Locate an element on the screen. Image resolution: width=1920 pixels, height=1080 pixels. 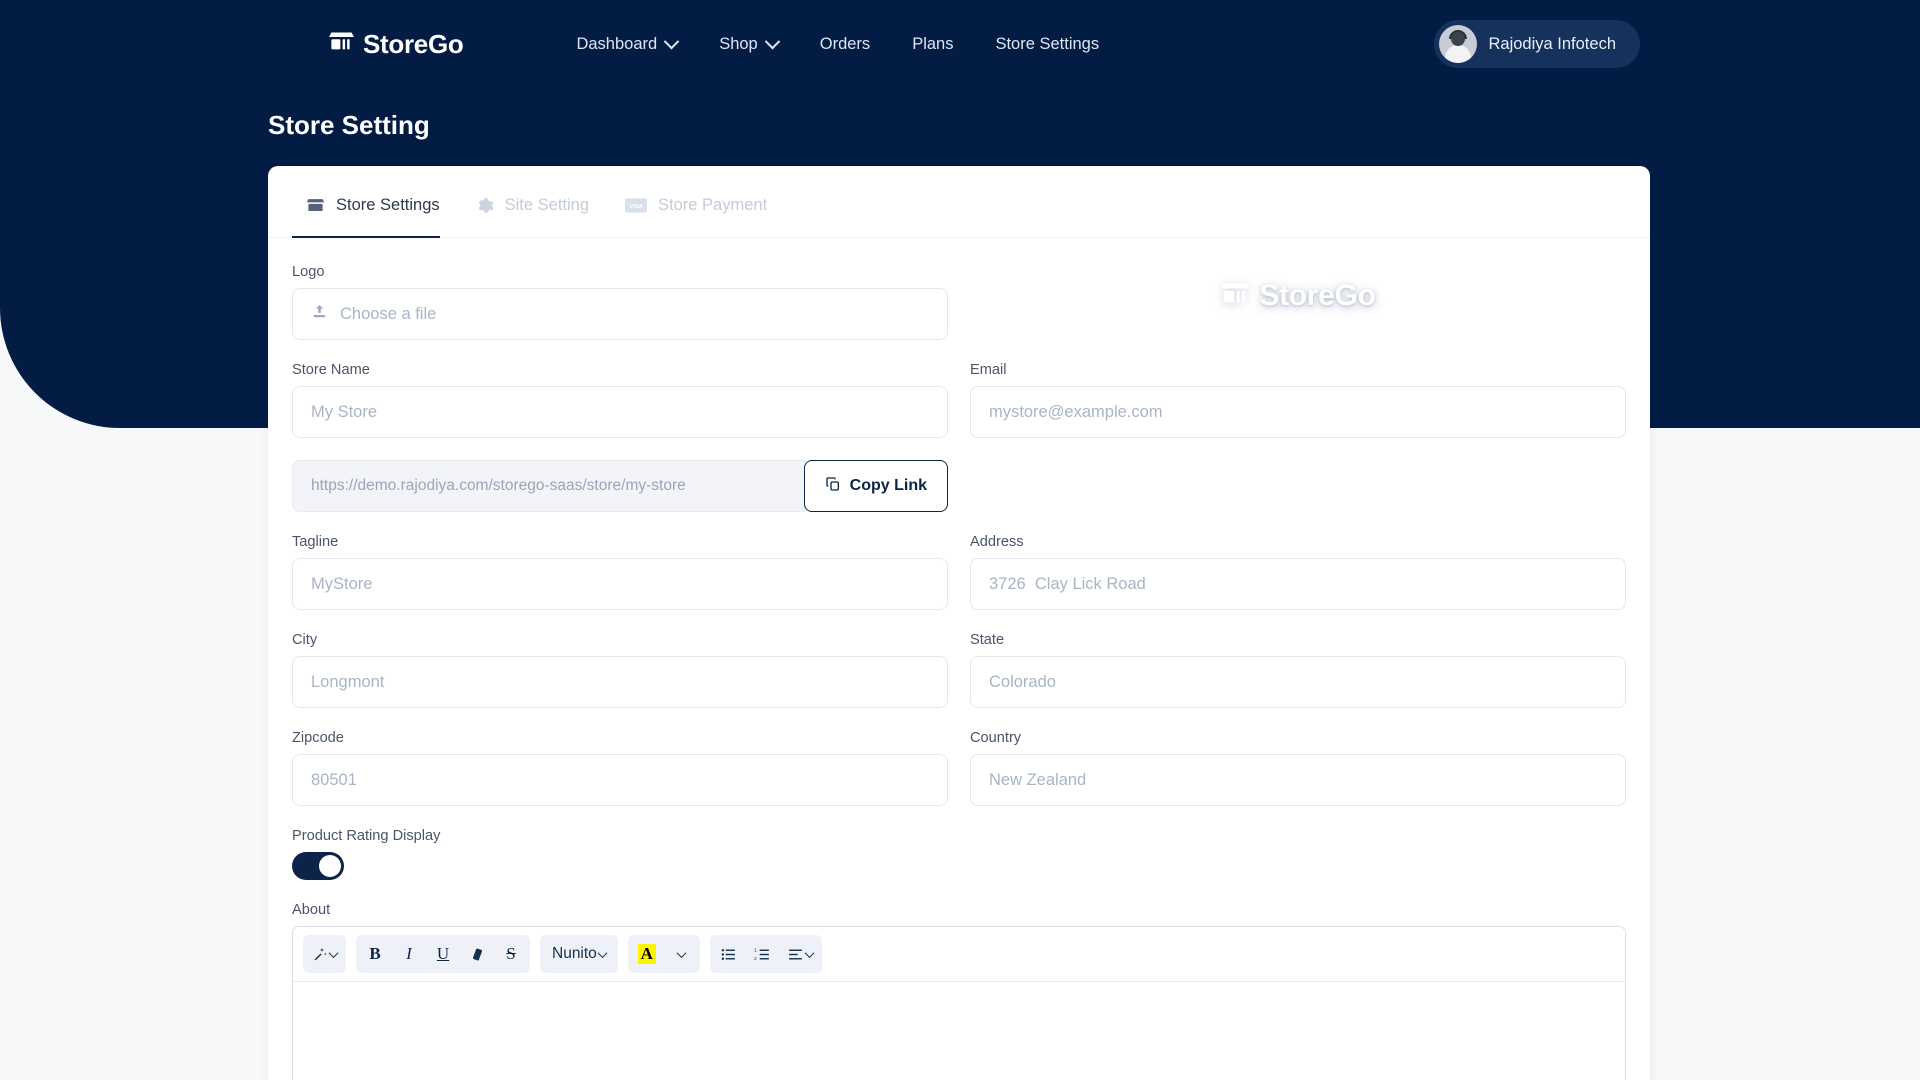
nav-link-store-settings: Store Settings is located at coordinates (1047, 44).